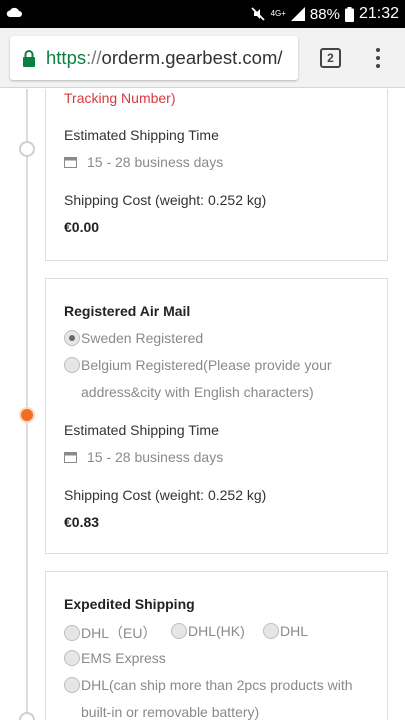 The height and width of the screenshot is (720, 405). What do you see at coordinates (216, 631) in the screenshot?
I see `option-label: DHL(HK)` at bounding box center [216, 631].